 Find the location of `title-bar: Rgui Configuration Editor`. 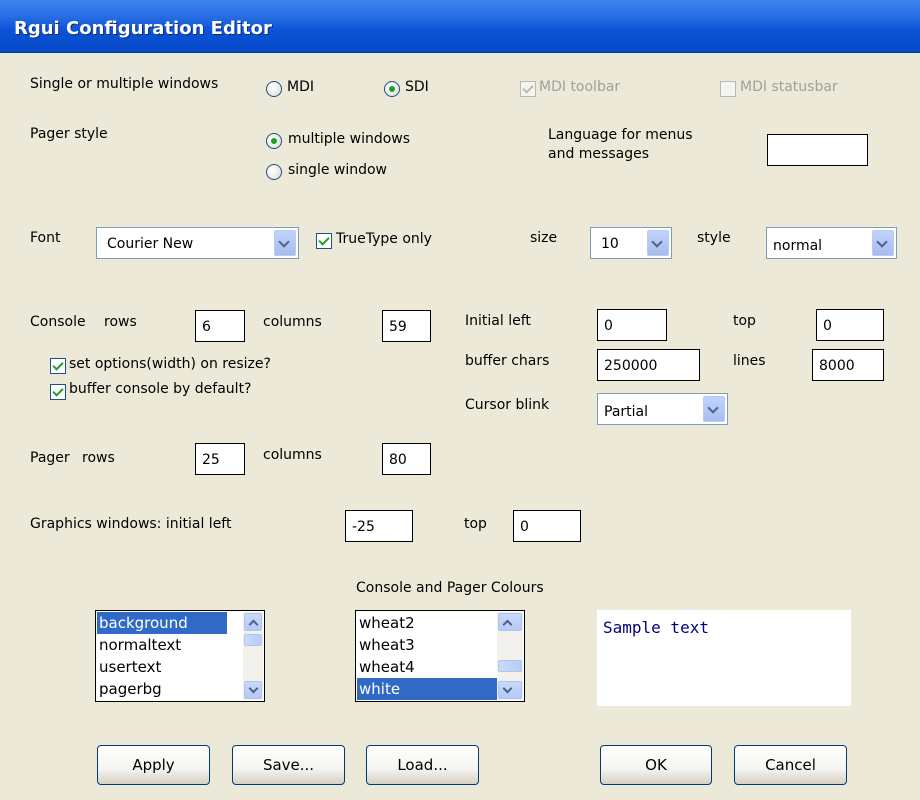

title-bar: Rgui Configuration Editor is located at coordinates (460, 26).